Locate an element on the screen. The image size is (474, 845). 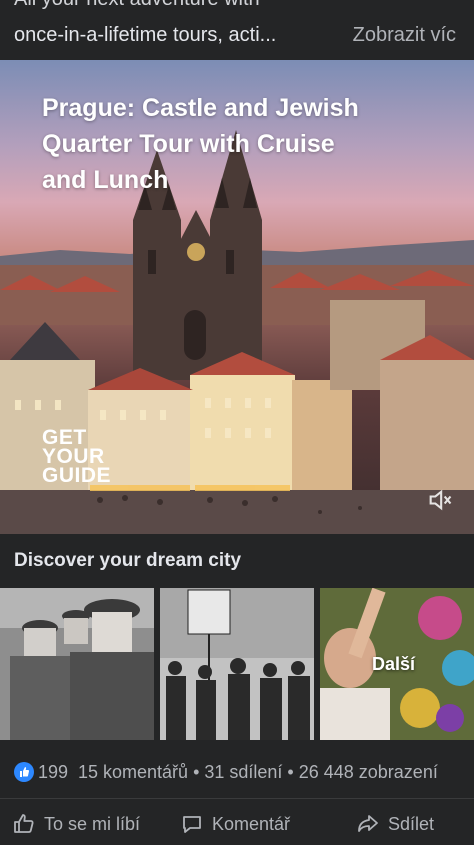
comment-button-label: Komentář is located at coordinates (251, 823).